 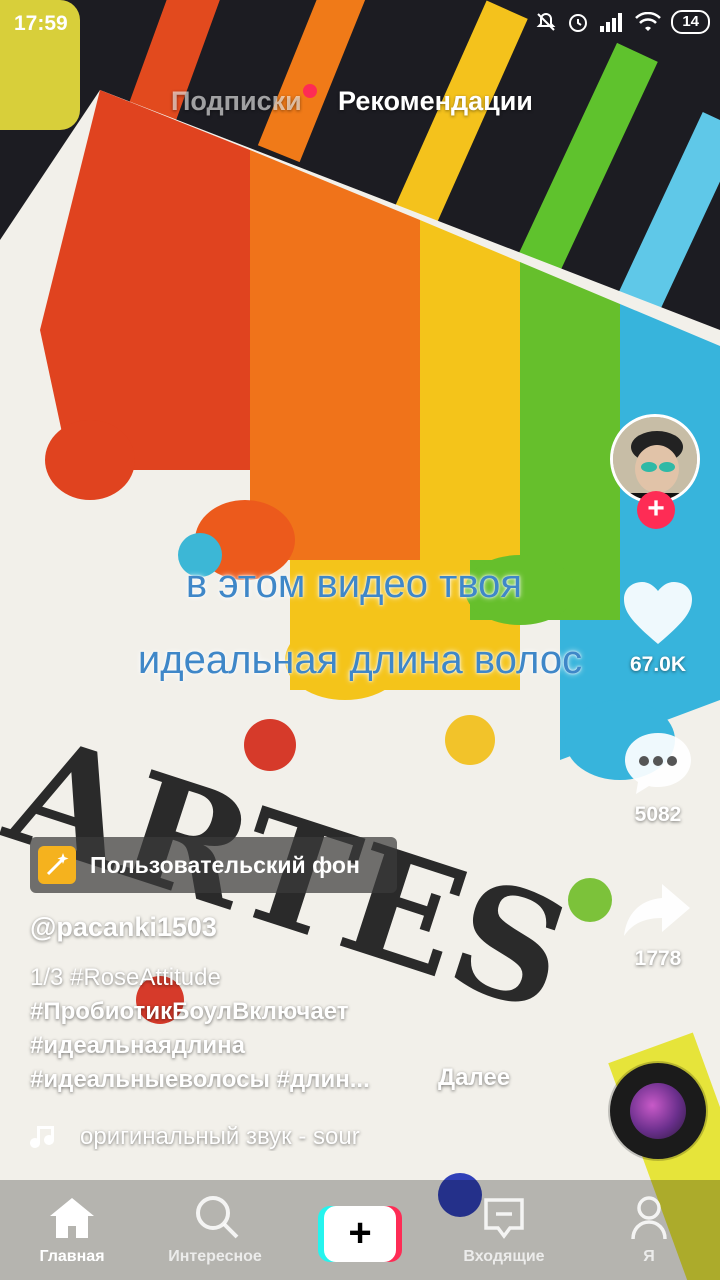 What do you see at coordinates (310, 91) in the screenshot?
I see `notification-dot` at bounding box center [310, 91].